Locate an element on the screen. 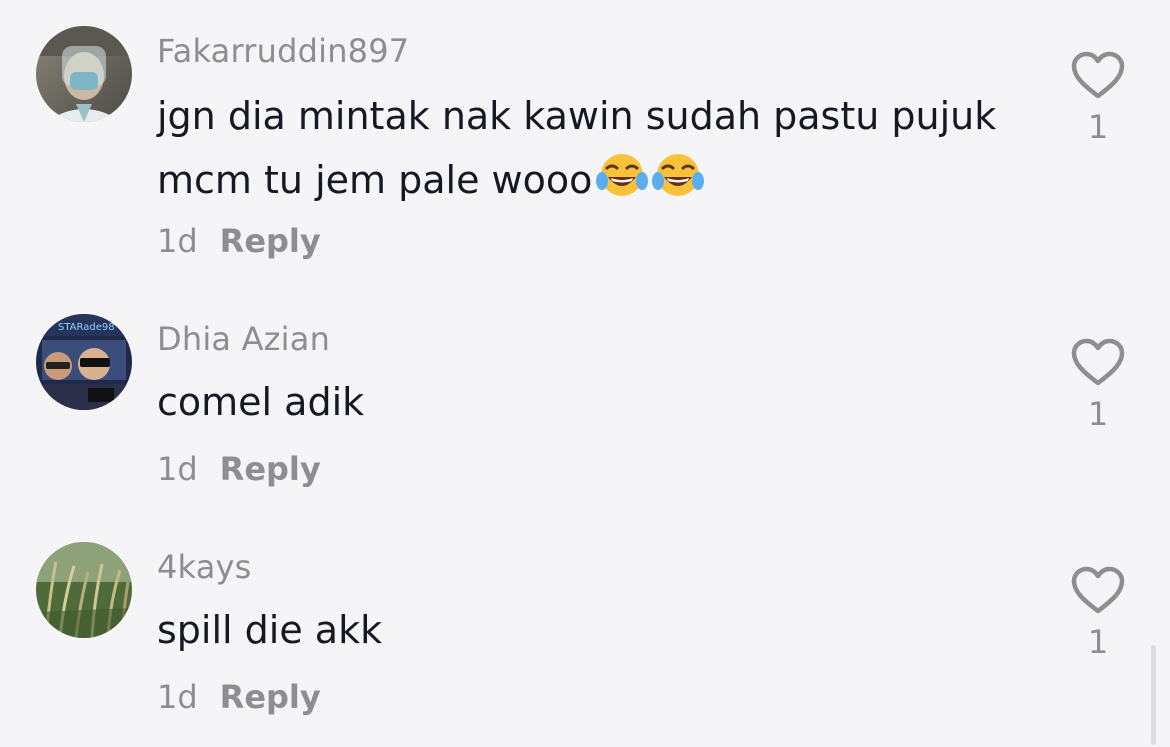 Image resolution: width=1170 pixels, height=747 pixels. avatar: STARade98 is located at coordinates (84, 362).